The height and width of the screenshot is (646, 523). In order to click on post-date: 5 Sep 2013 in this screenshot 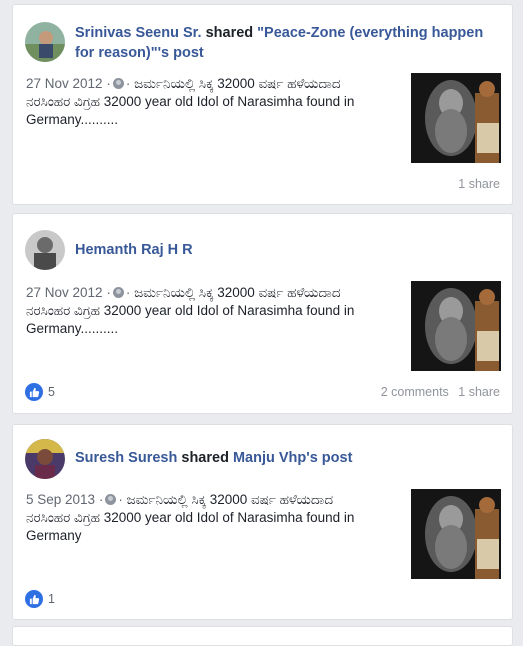, I will do `click(60, 499)`.